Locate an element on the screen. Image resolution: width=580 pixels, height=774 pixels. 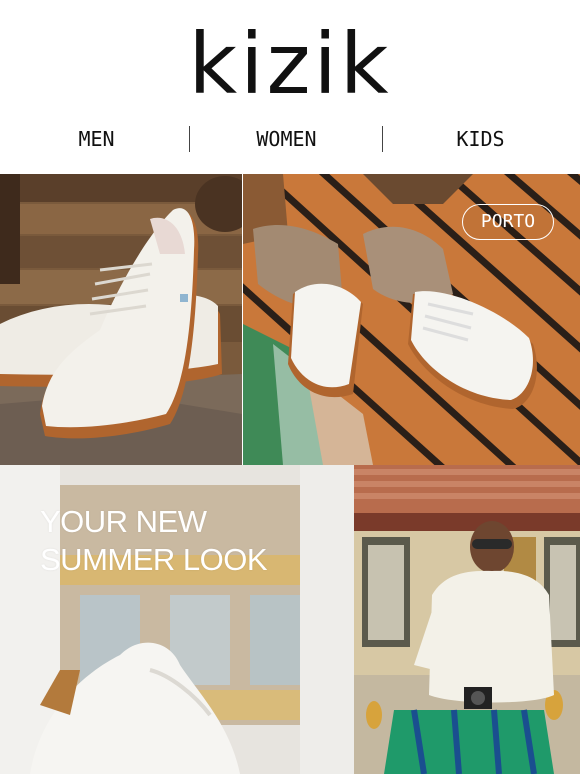
nav-item-women: WOMEN is located at coordinates (286, 139).